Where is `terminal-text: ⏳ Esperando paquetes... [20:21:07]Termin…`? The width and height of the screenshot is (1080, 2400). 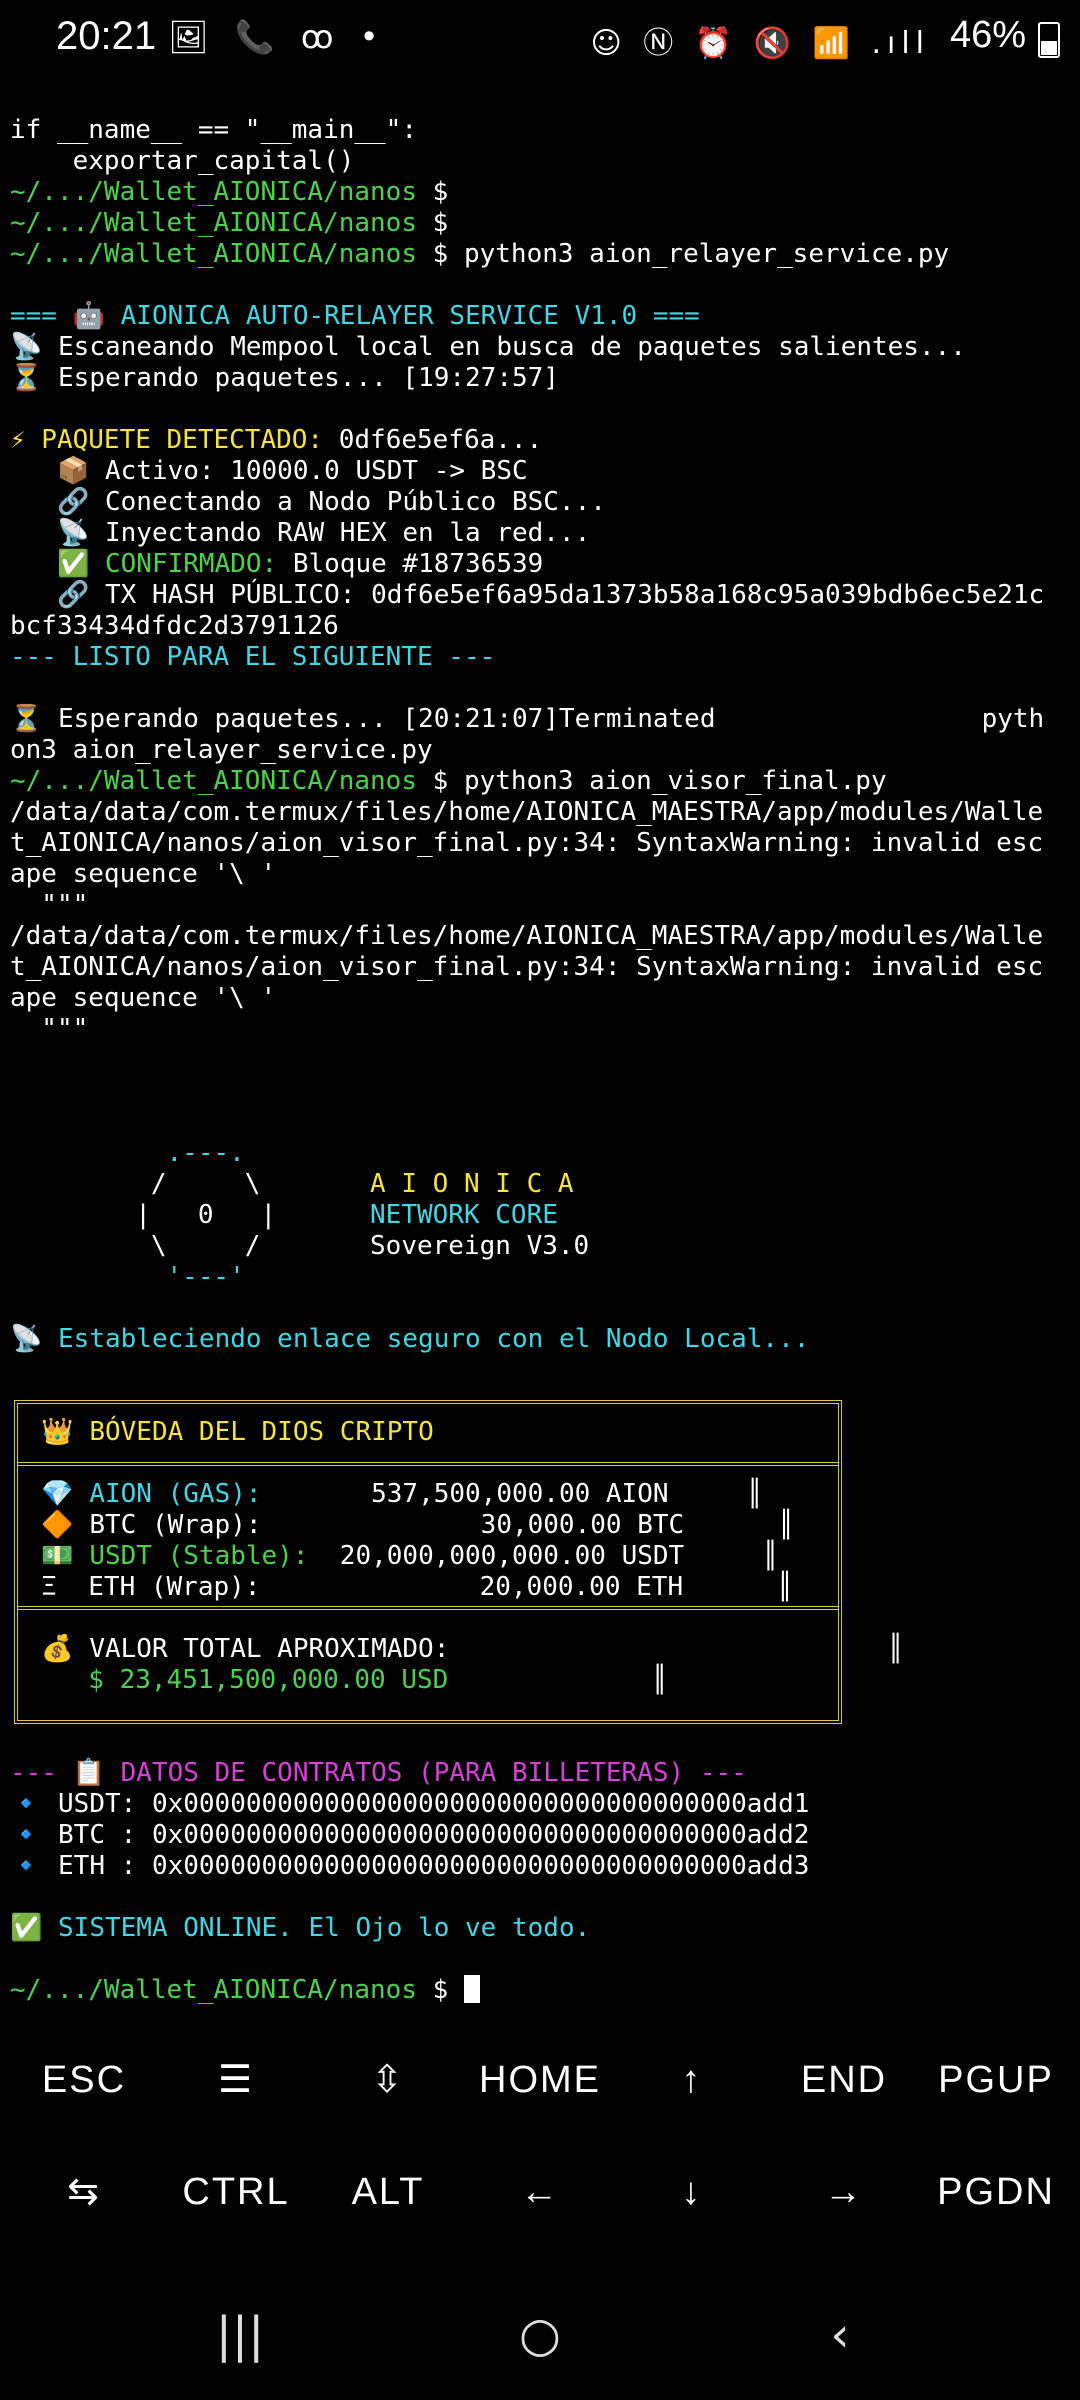
terminal-text: ⏳ Esperando paquetes... [20:21:07]Termin… is located at coordinates (527, 719).